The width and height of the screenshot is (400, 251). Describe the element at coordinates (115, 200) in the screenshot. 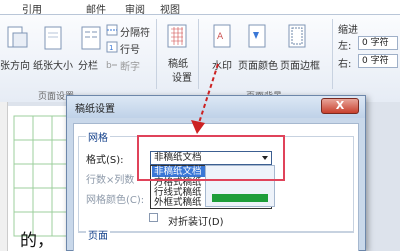

I see `grid-color-label: 网格颜色(C):` at that location.